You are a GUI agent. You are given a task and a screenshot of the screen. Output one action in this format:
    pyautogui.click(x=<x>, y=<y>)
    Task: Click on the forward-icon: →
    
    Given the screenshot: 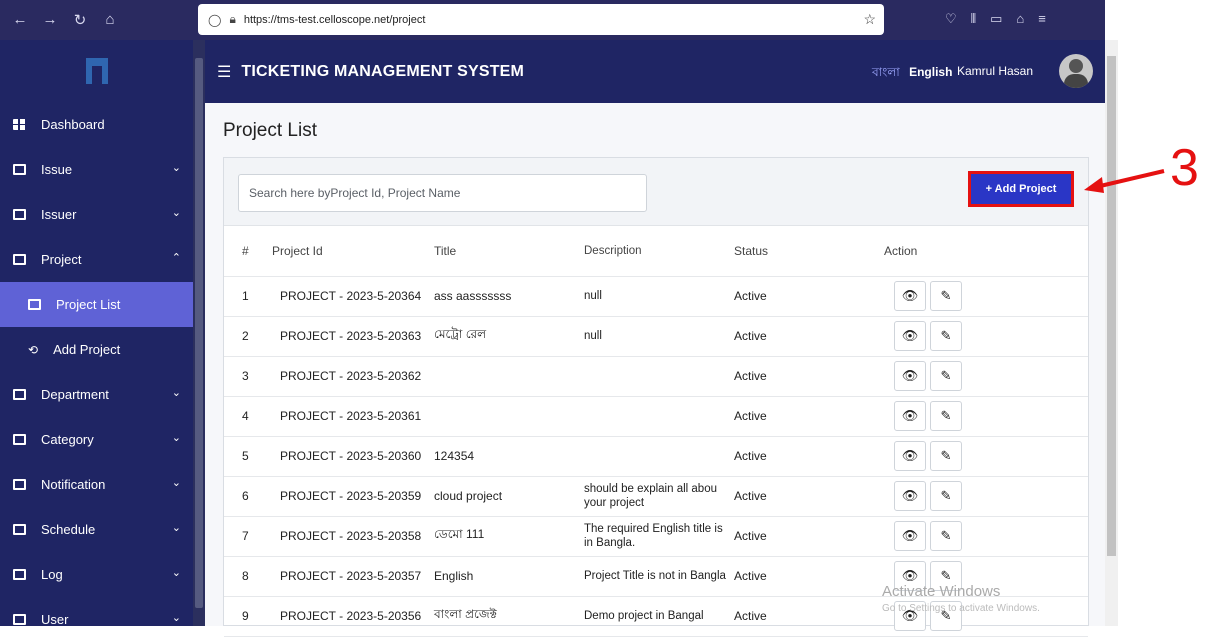 What is the action you would take?
    pyautogui.click(x=50, y=20)
    